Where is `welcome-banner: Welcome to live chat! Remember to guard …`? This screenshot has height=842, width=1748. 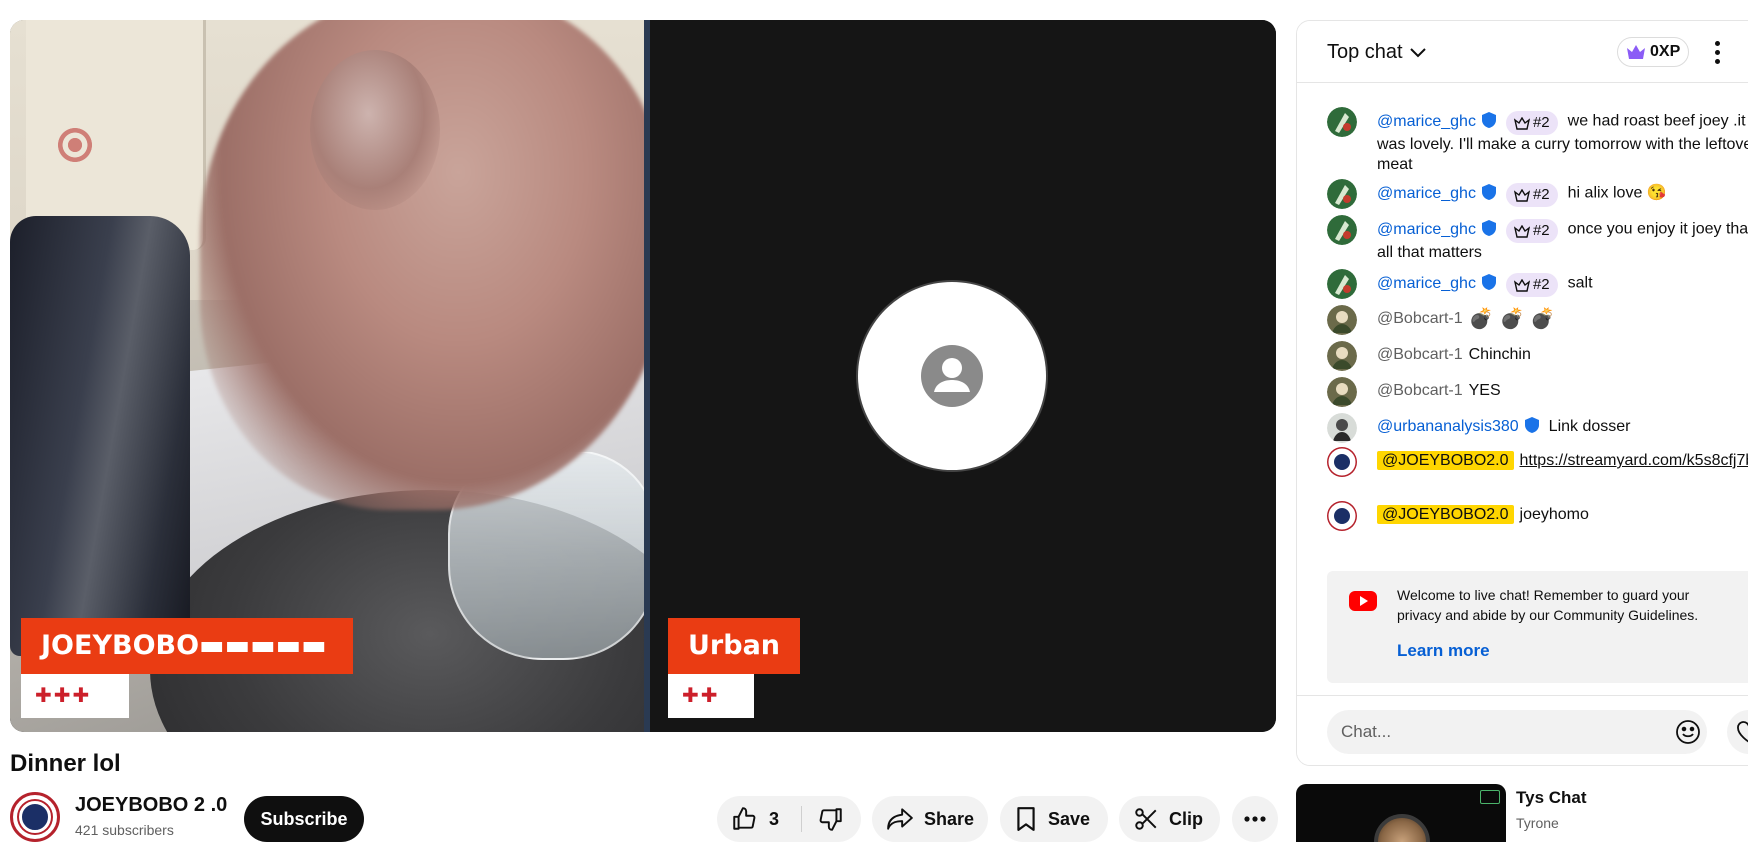
welcome-banner: Welcome to live chat! Remember to guard … is located at coordinates (1537, 627).